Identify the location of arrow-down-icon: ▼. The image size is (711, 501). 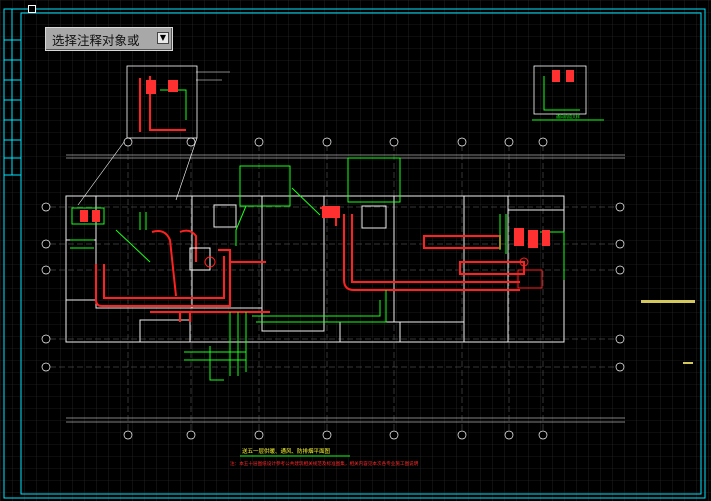
(163, 38).